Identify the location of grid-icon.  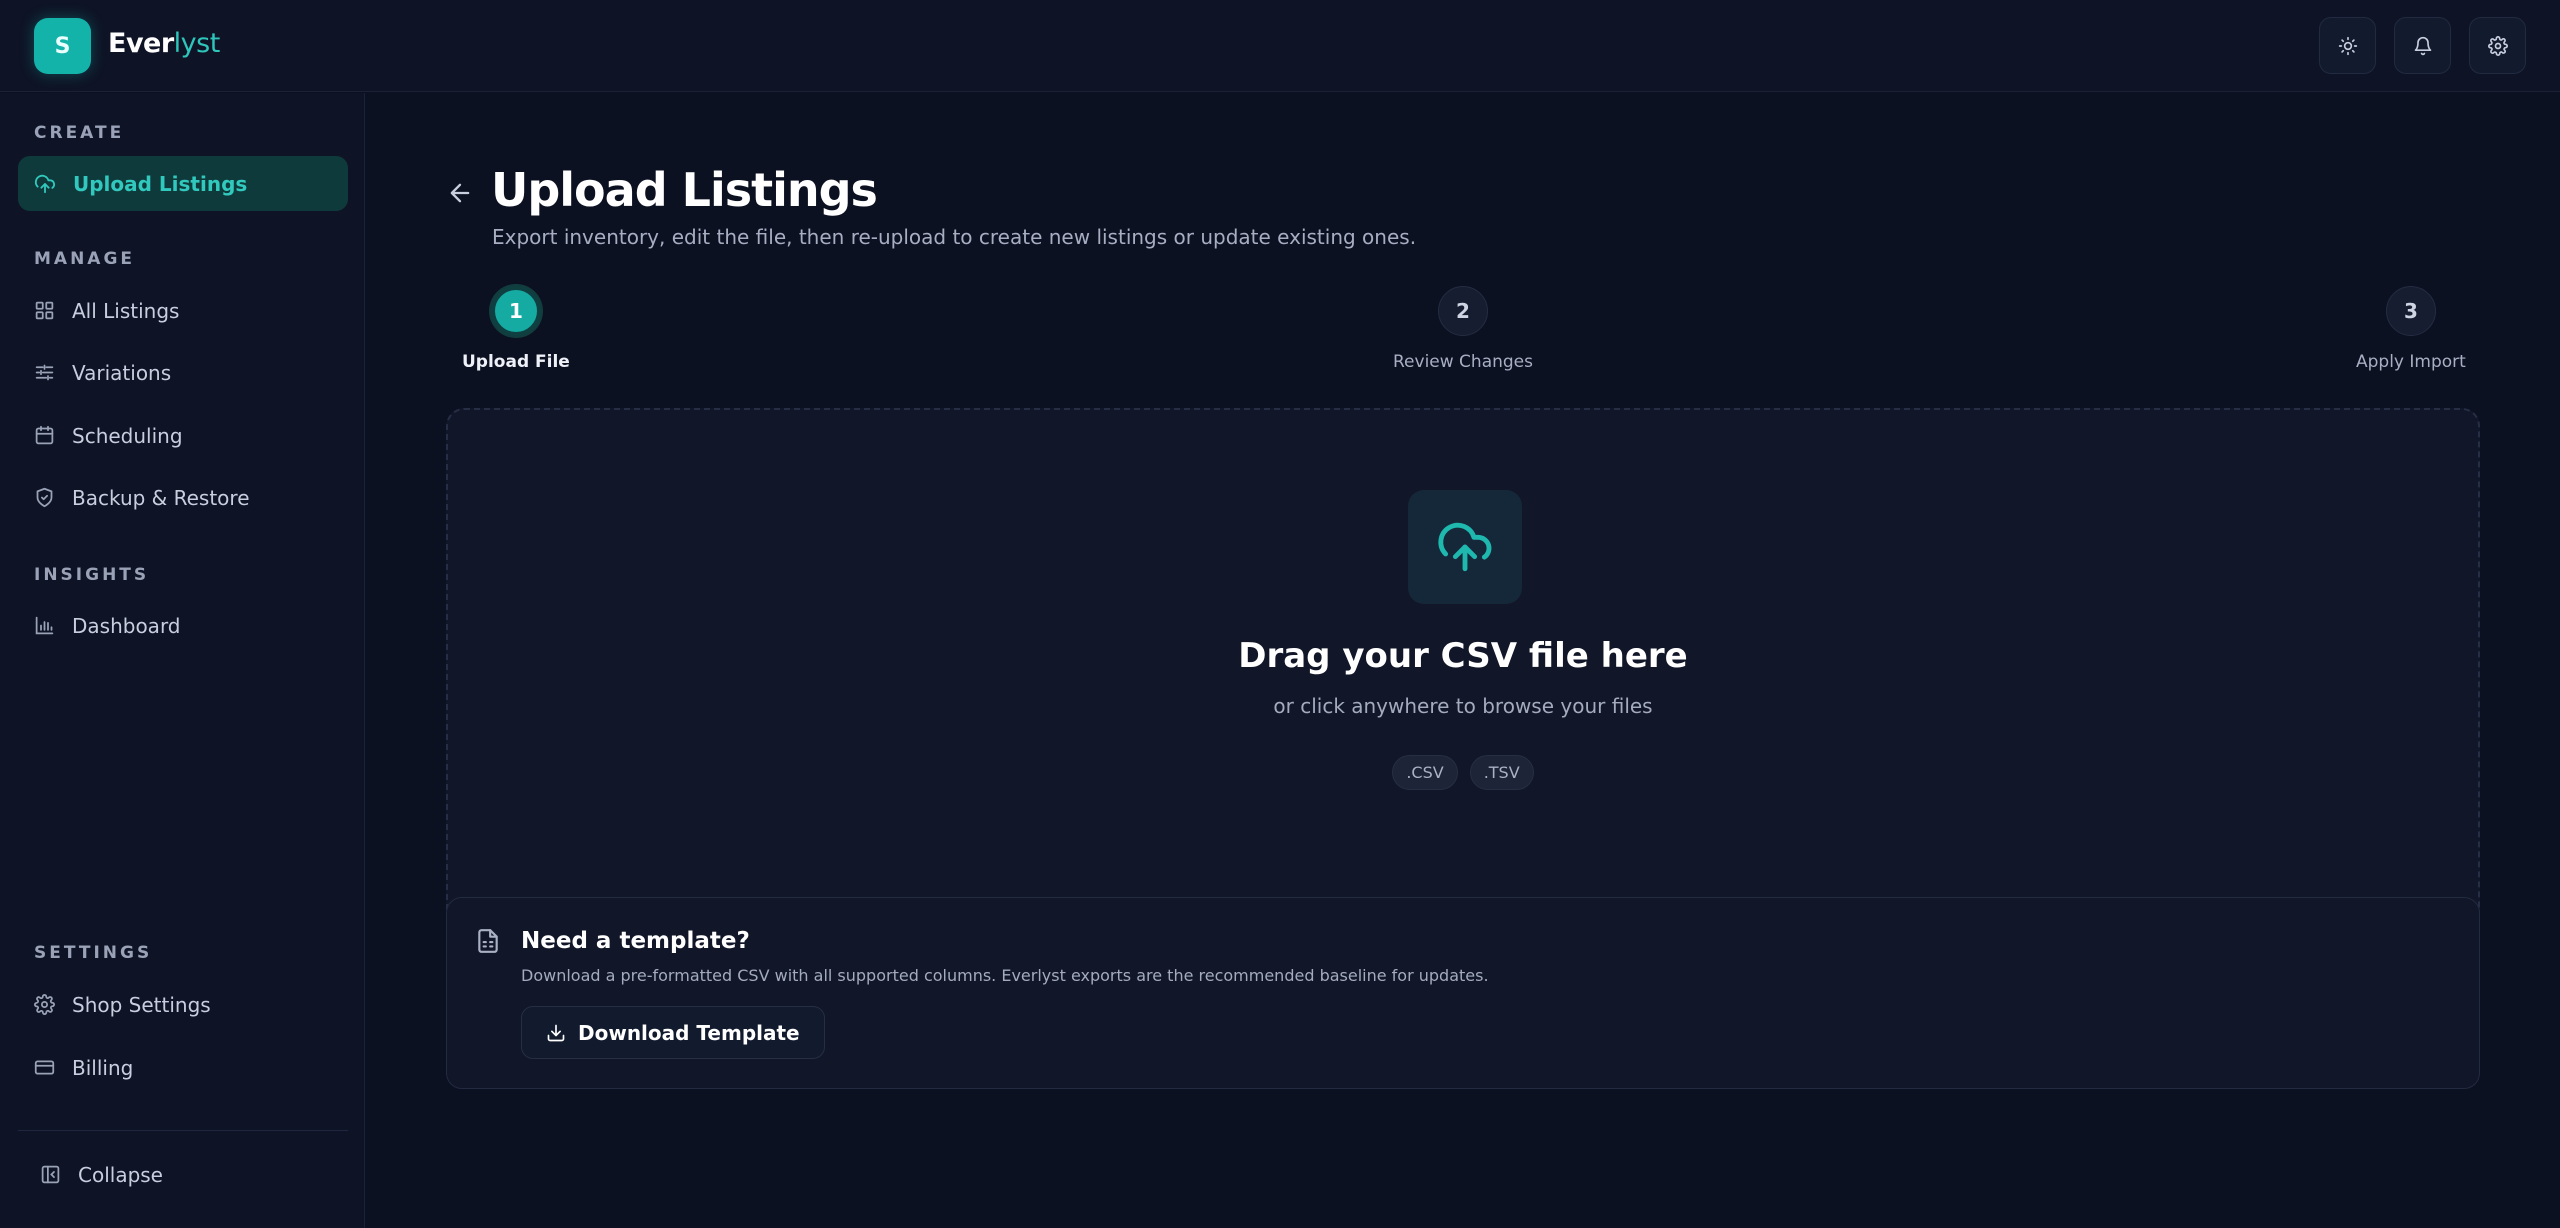
(44, 310).